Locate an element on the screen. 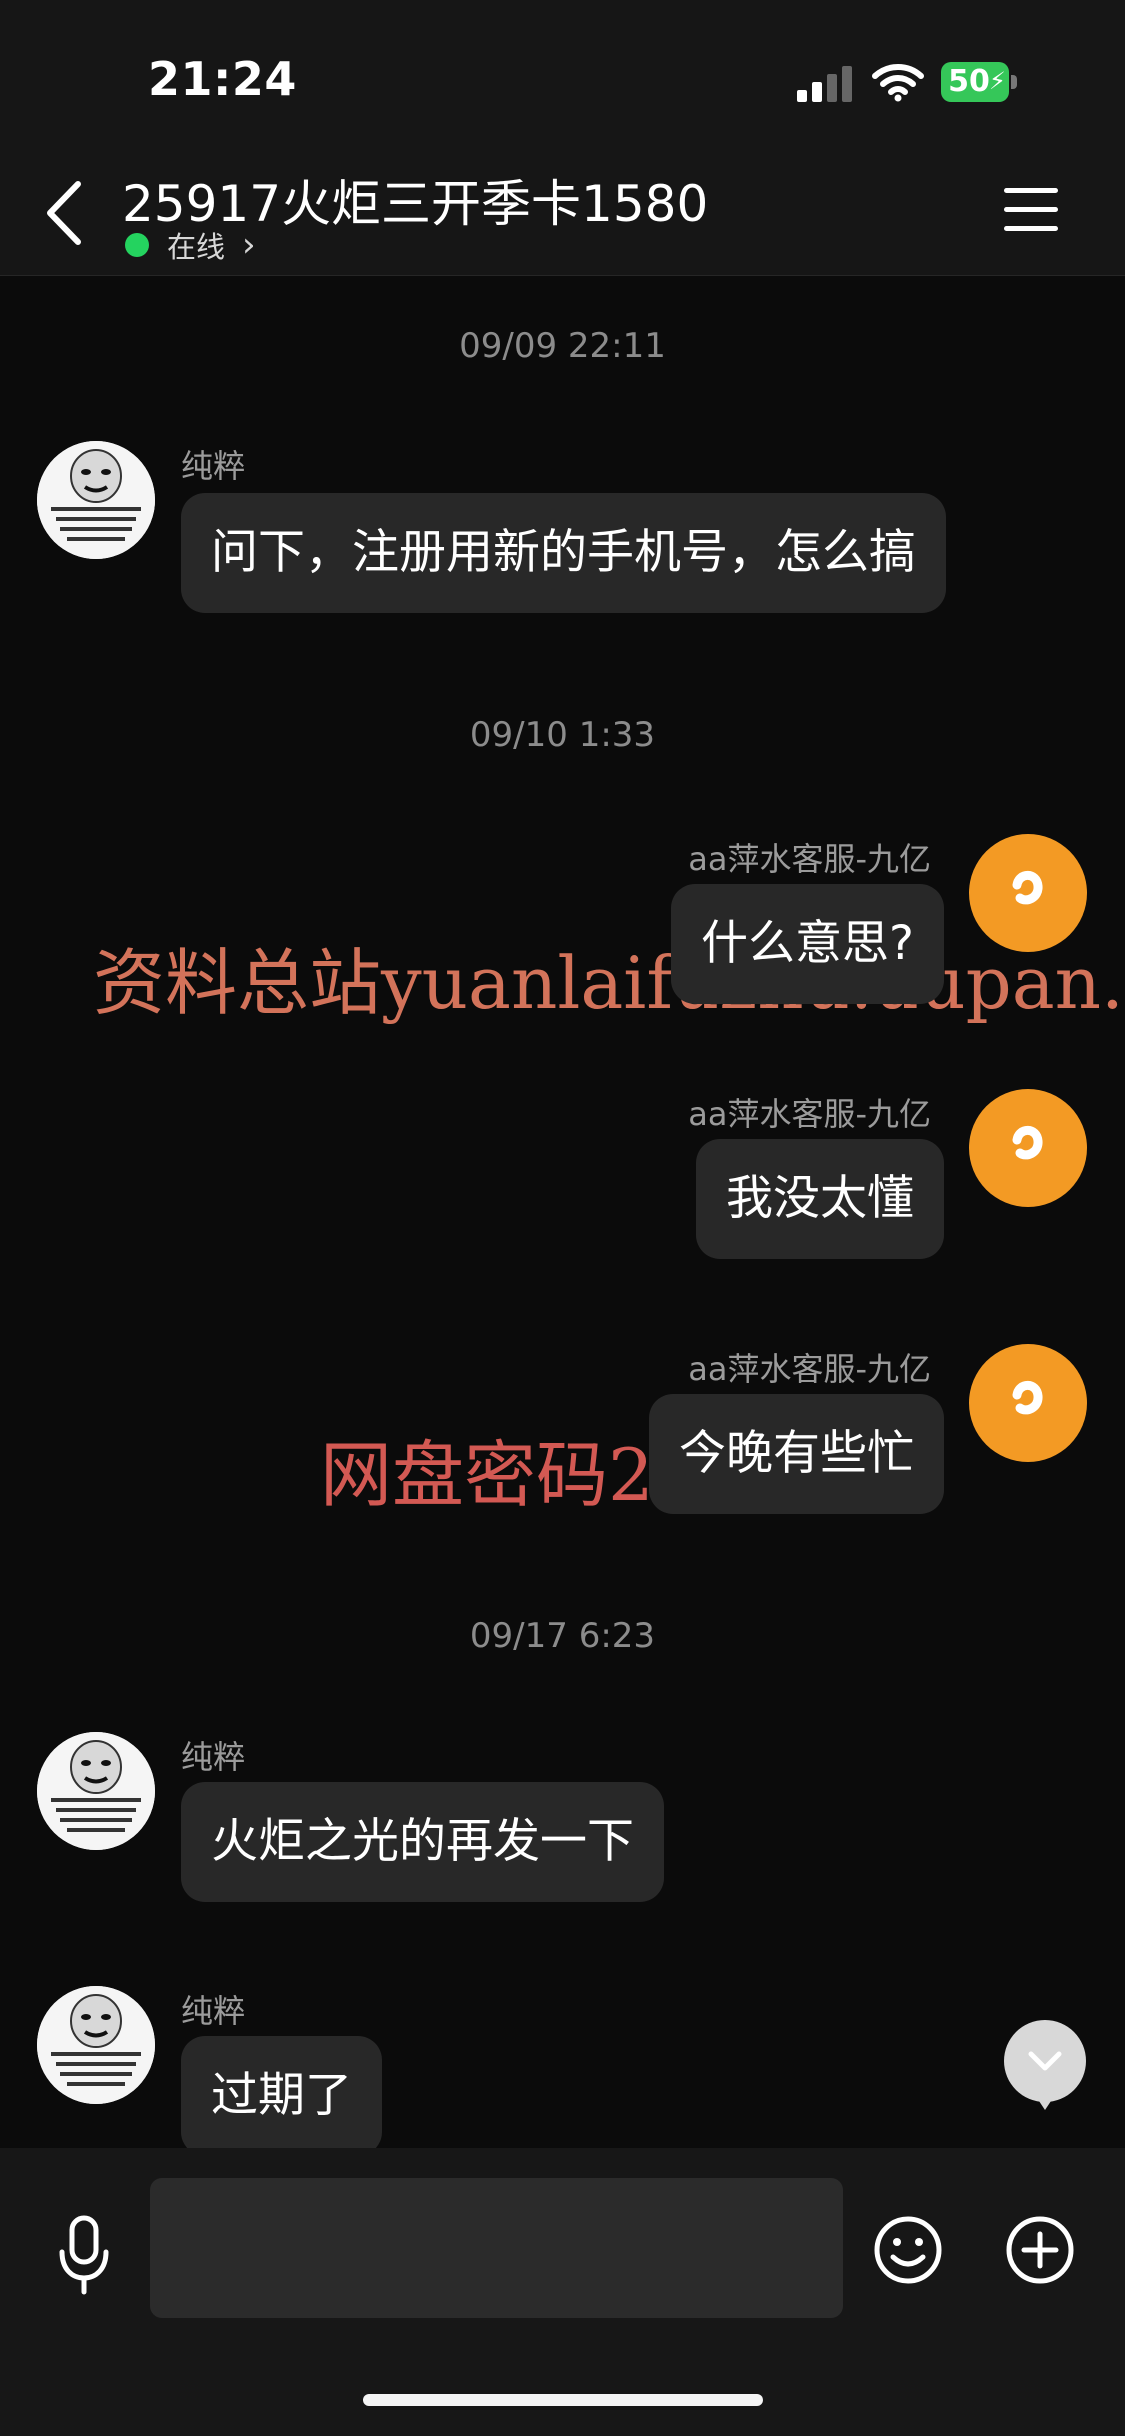  online-dot-icon is located at coordinates (137, 245).